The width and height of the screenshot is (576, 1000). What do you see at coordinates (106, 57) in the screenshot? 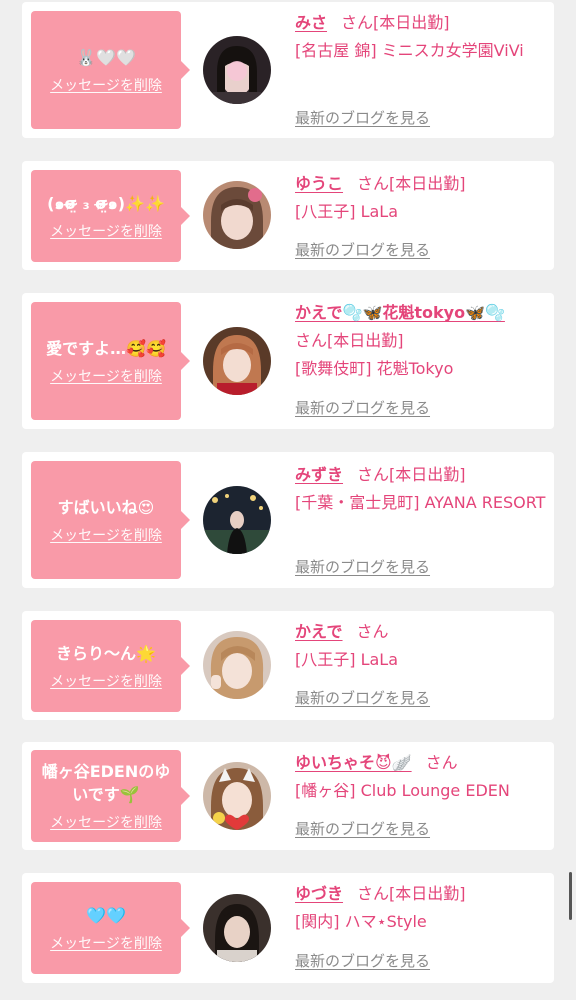
I see `message-text: 🐰🤍🤍` at bounding box center [106, 57].